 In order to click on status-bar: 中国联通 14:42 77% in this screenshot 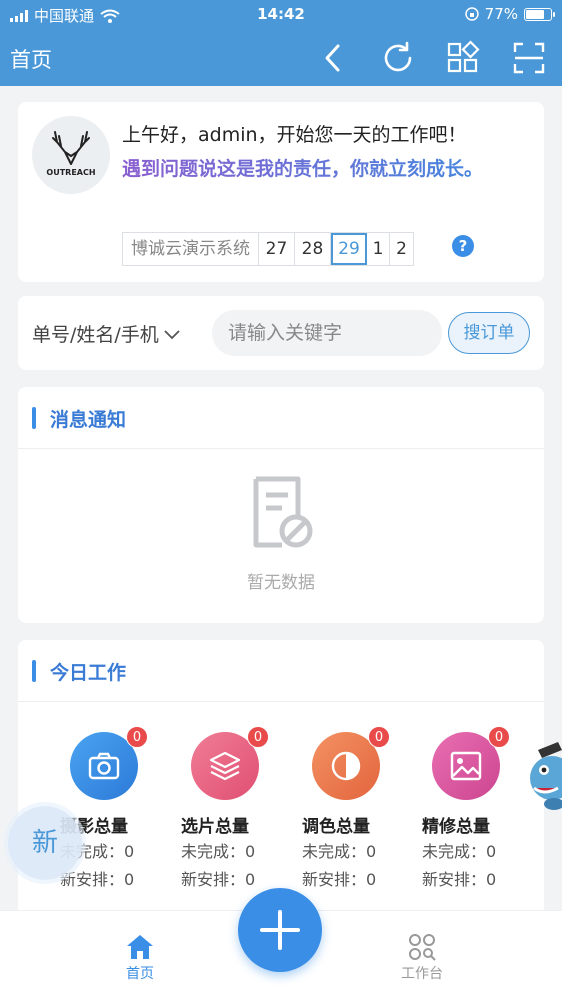, I will do `click(281, 15)`.